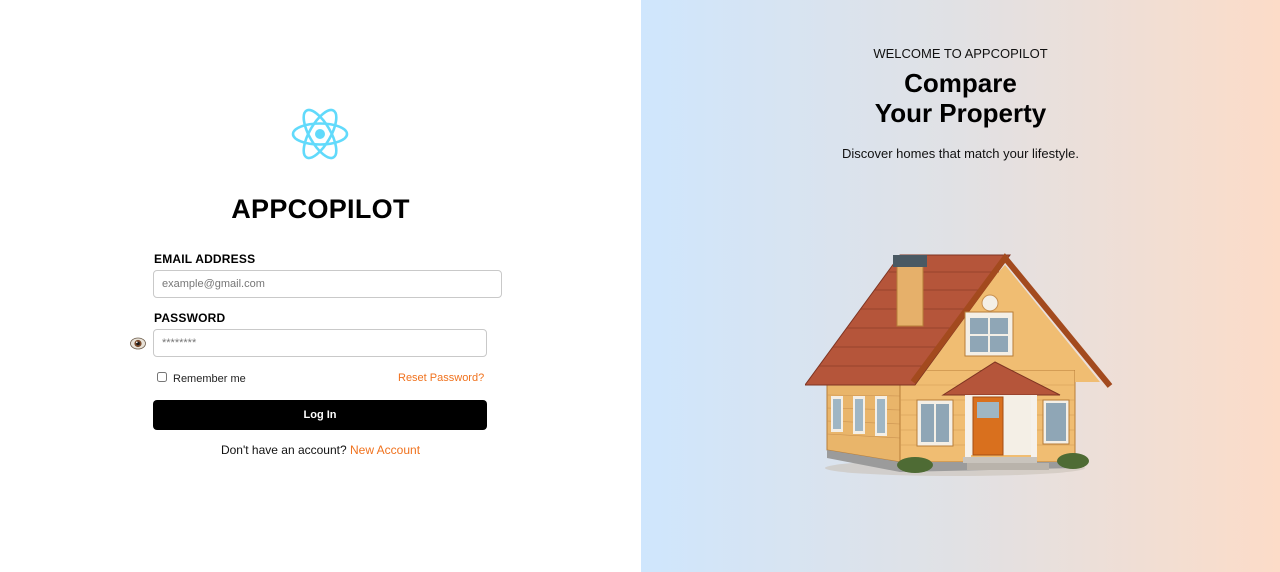 Image resolution: width=1280 pixels, height=572 pixels. I want to click on email-field, so click(327, 284).